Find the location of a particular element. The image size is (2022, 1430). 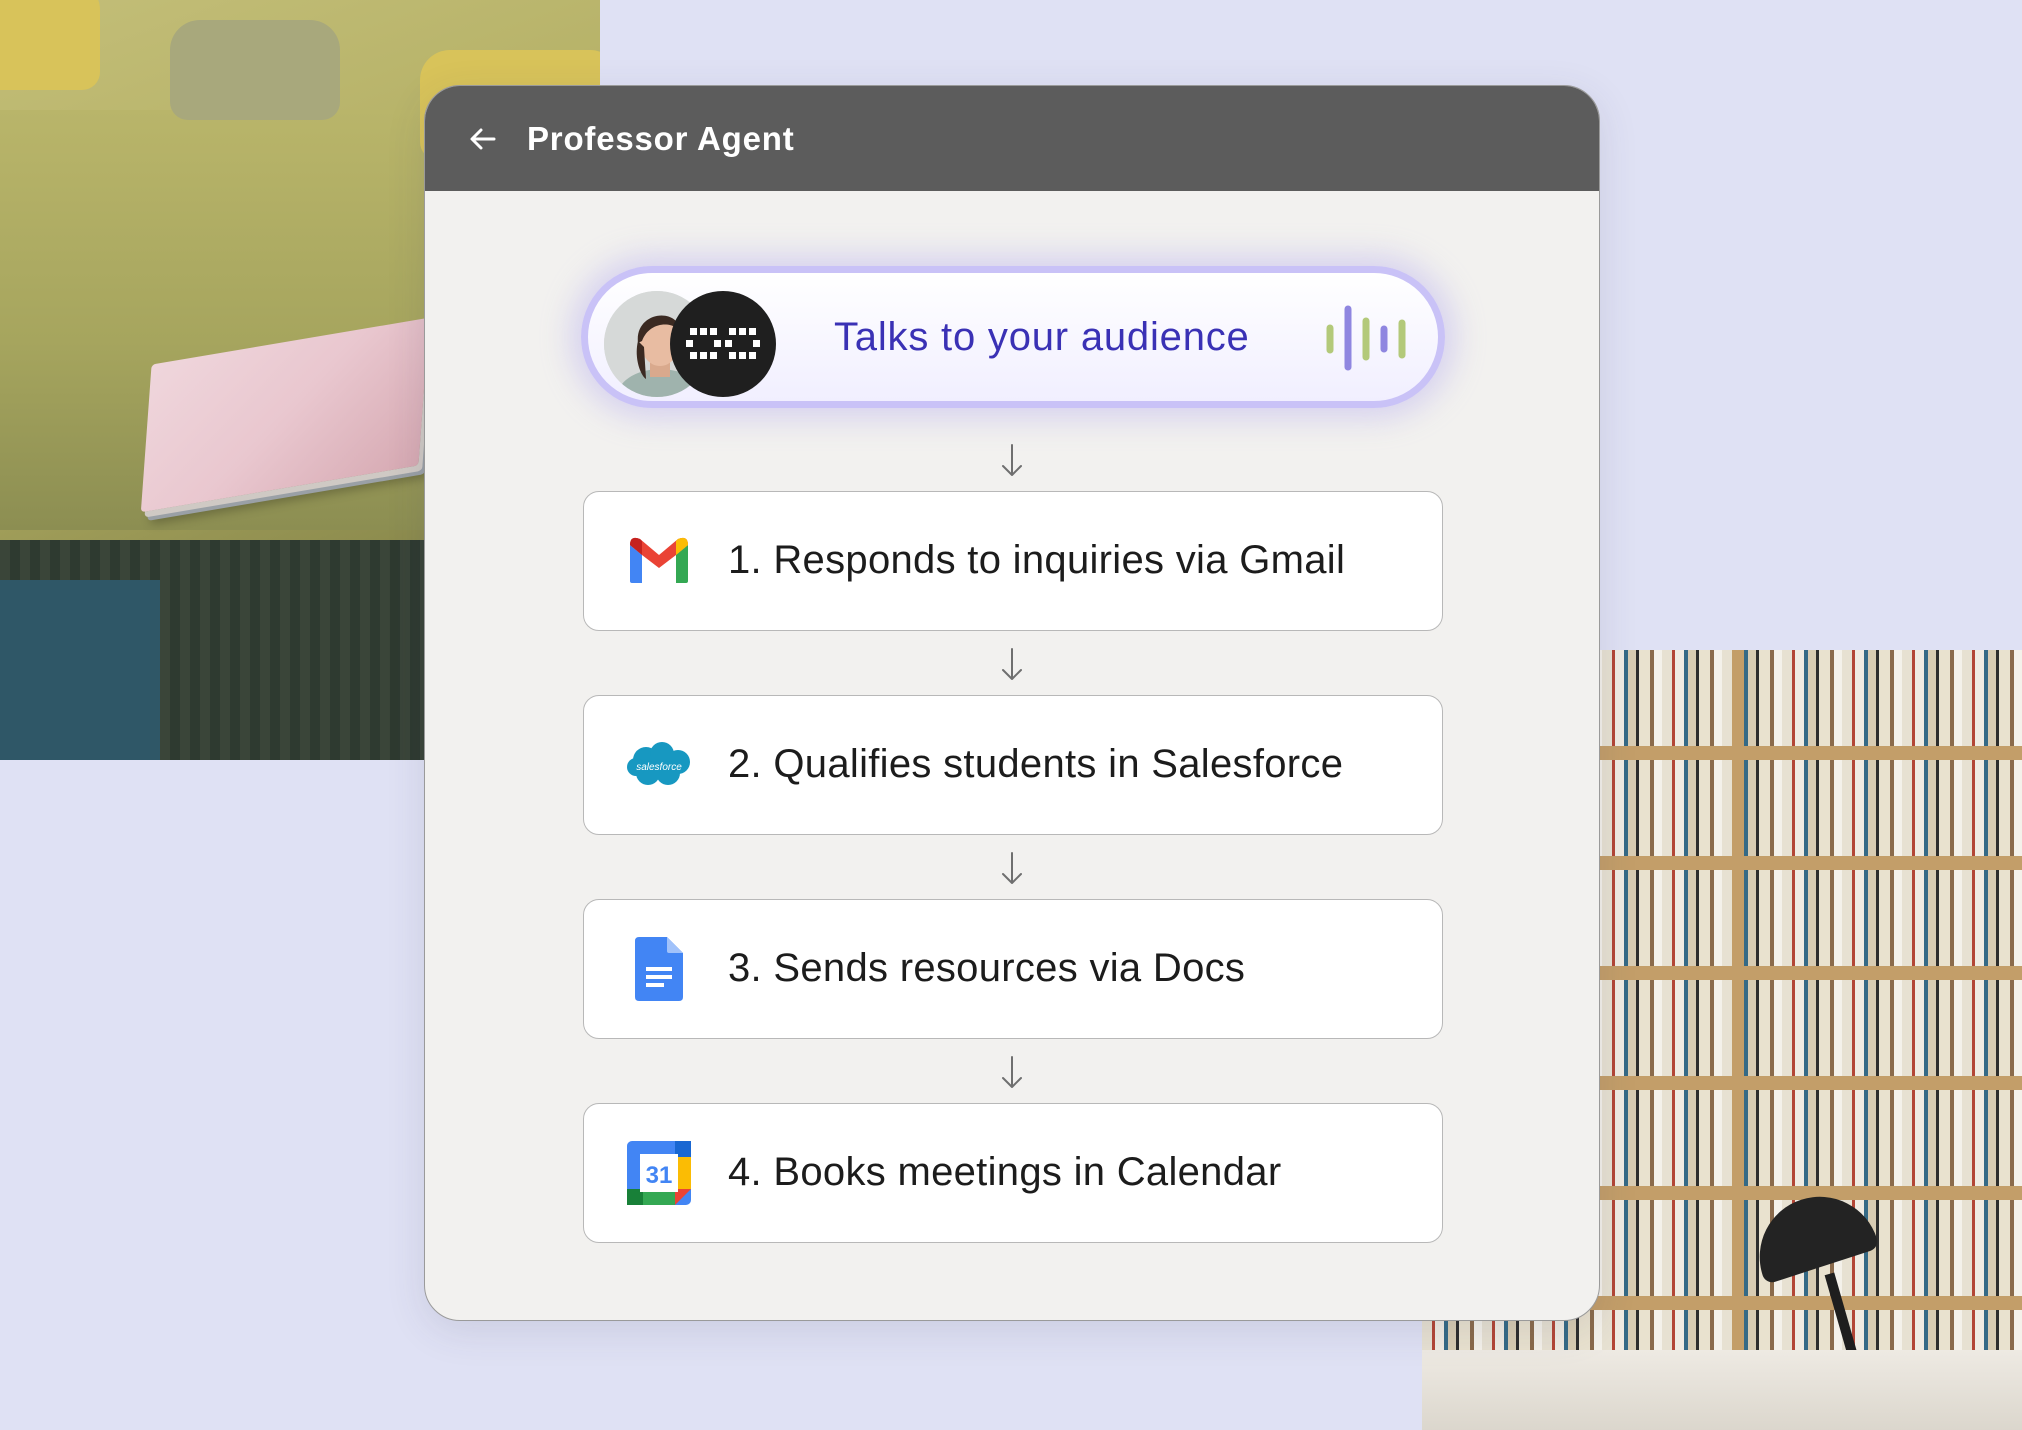

arrow-left-icon is located at coordinates (483, 138).